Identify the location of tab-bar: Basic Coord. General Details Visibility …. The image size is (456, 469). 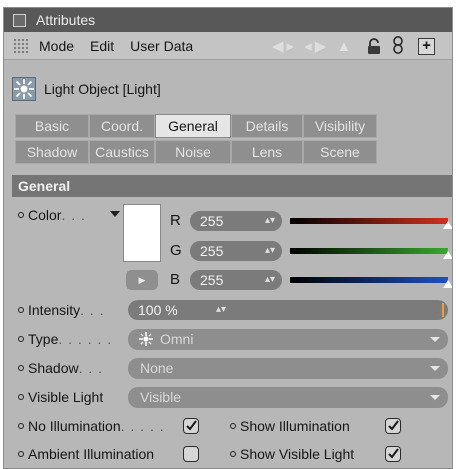
(196, 139).